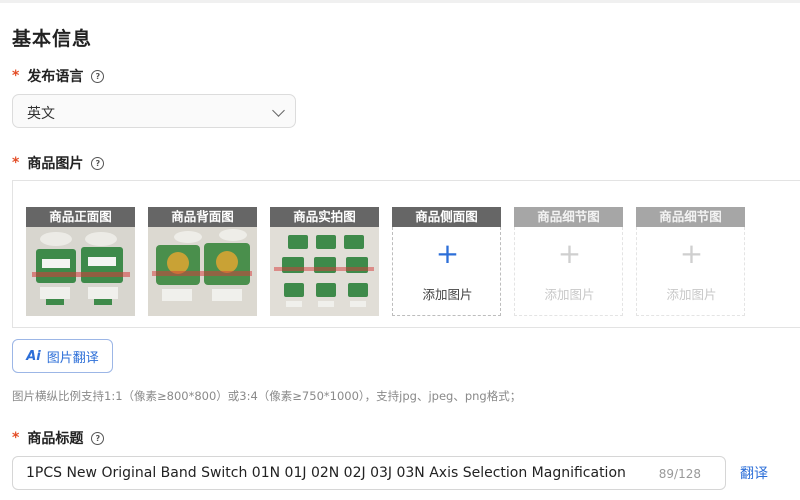 This screenshot has width=800, height=500. What do you see at coordinates (324, 217) in the screenshot?
I see `image-slot-label: 商品实拍图` at bounding box center [324, 217].